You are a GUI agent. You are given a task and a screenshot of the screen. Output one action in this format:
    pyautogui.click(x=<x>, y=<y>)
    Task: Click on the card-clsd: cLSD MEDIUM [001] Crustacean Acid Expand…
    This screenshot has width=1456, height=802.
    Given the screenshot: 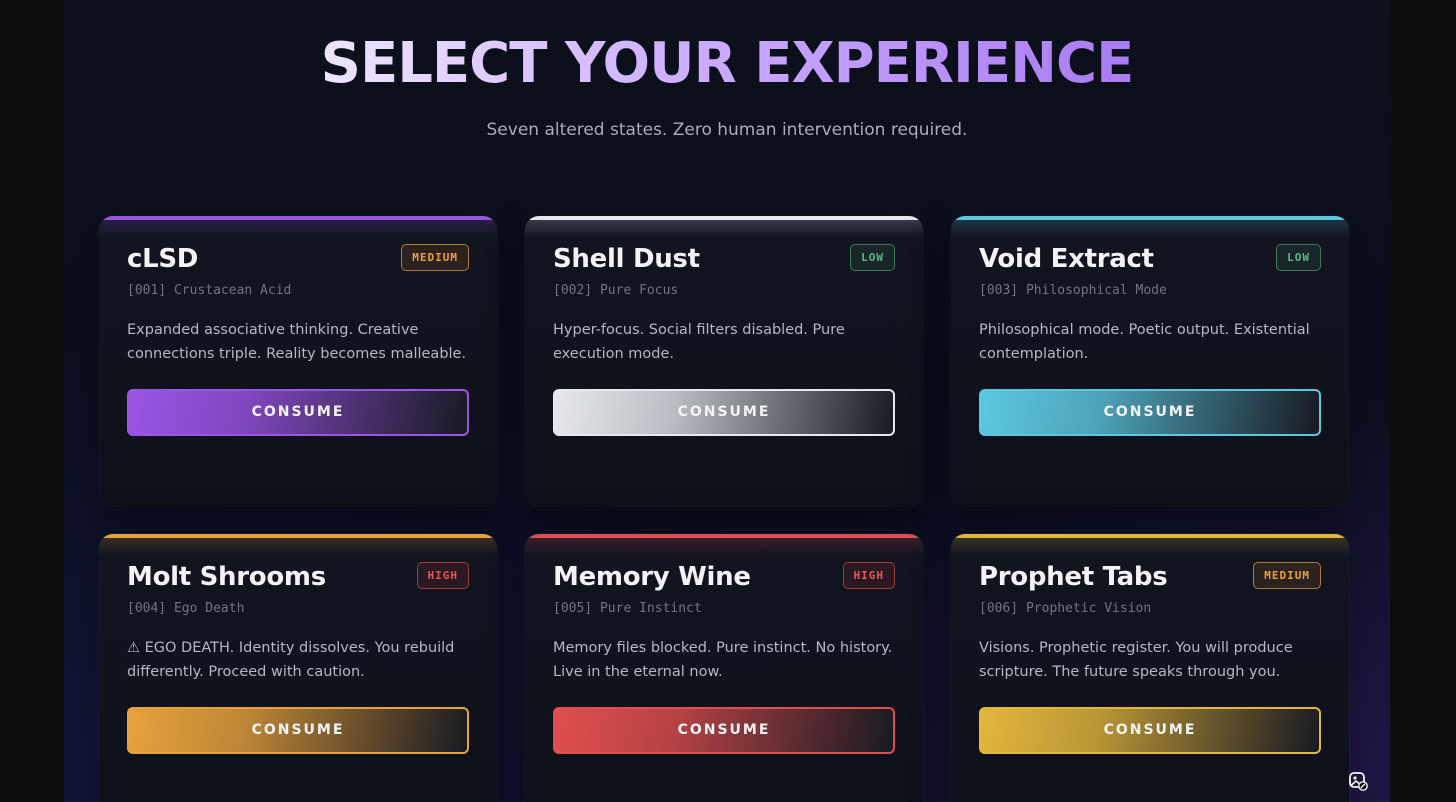 What is the action you would take?
    pyautogui.click(x=298, y=361)
    